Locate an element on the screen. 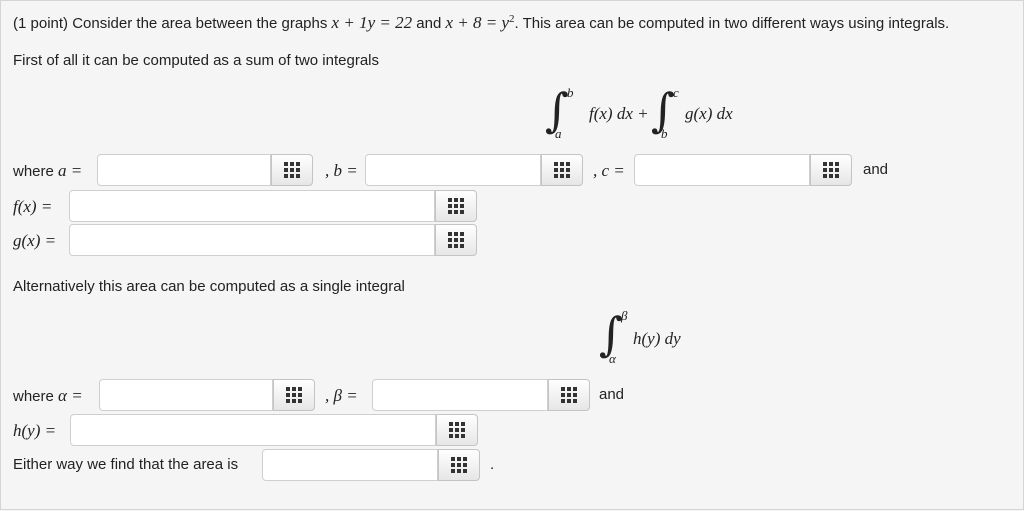 This screenshot has height=511, width=1024. alpha-label: where α = is located at coordinates (48, 396).